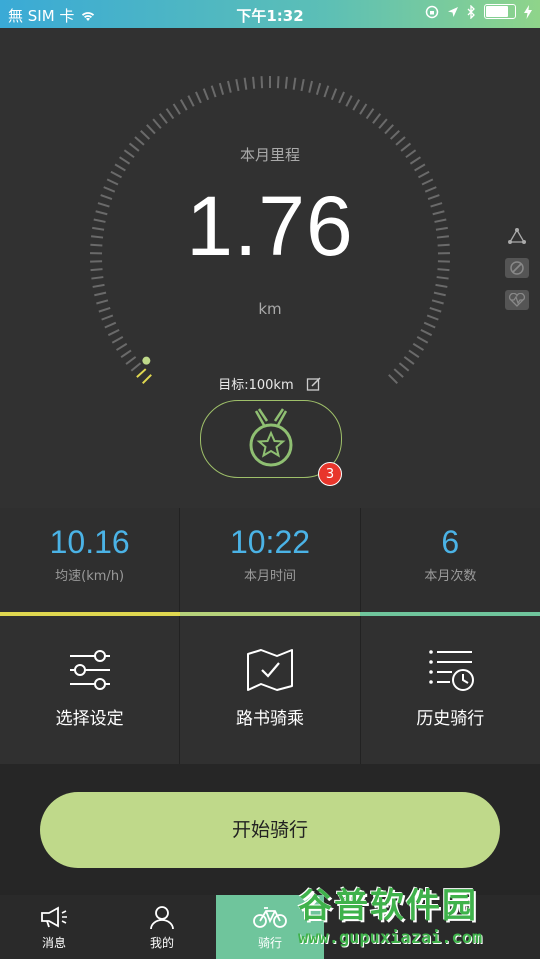  Describe the element at coordinates (452, 670) in the screenshot. I see `history-list-icon` at that location.